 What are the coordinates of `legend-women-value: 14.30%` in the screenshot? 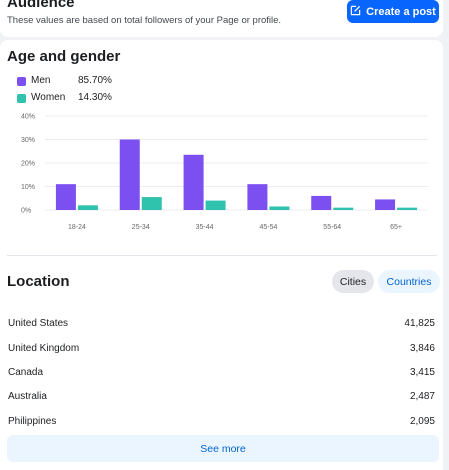 It's located at (95, 97).